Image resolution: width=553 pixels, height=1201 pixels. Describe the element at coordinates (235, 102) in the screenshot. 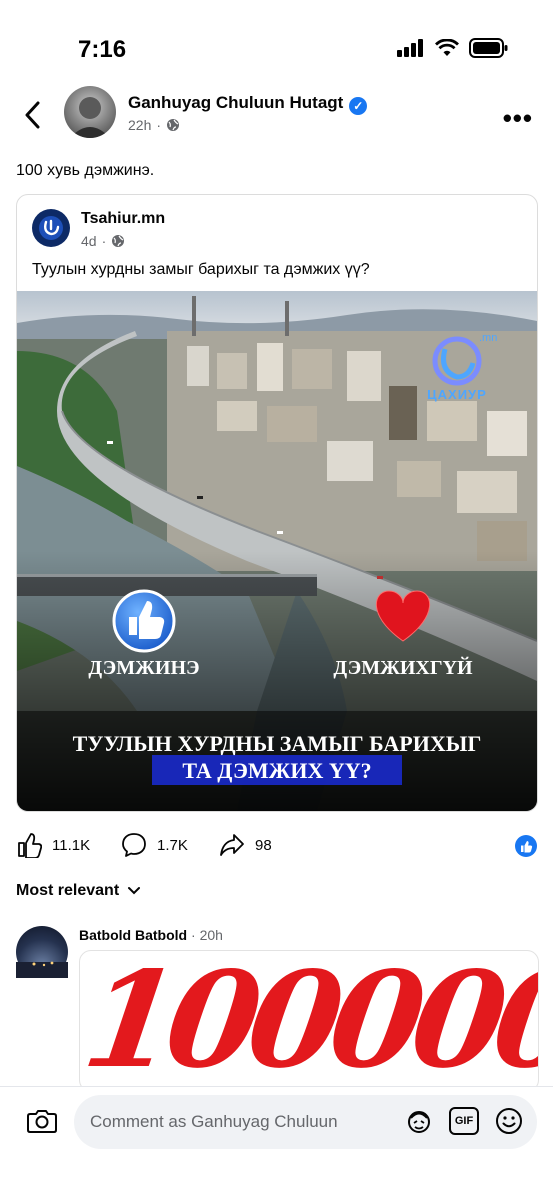

I see `author-name: Ganhuyag Chuluun Hutagt` at that location.